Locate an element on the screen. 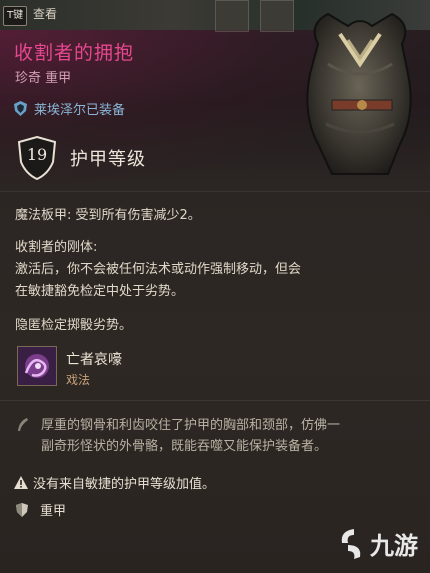 This screenshot has height=573, width=430. quill-icon is located at coordinates (23, 424).